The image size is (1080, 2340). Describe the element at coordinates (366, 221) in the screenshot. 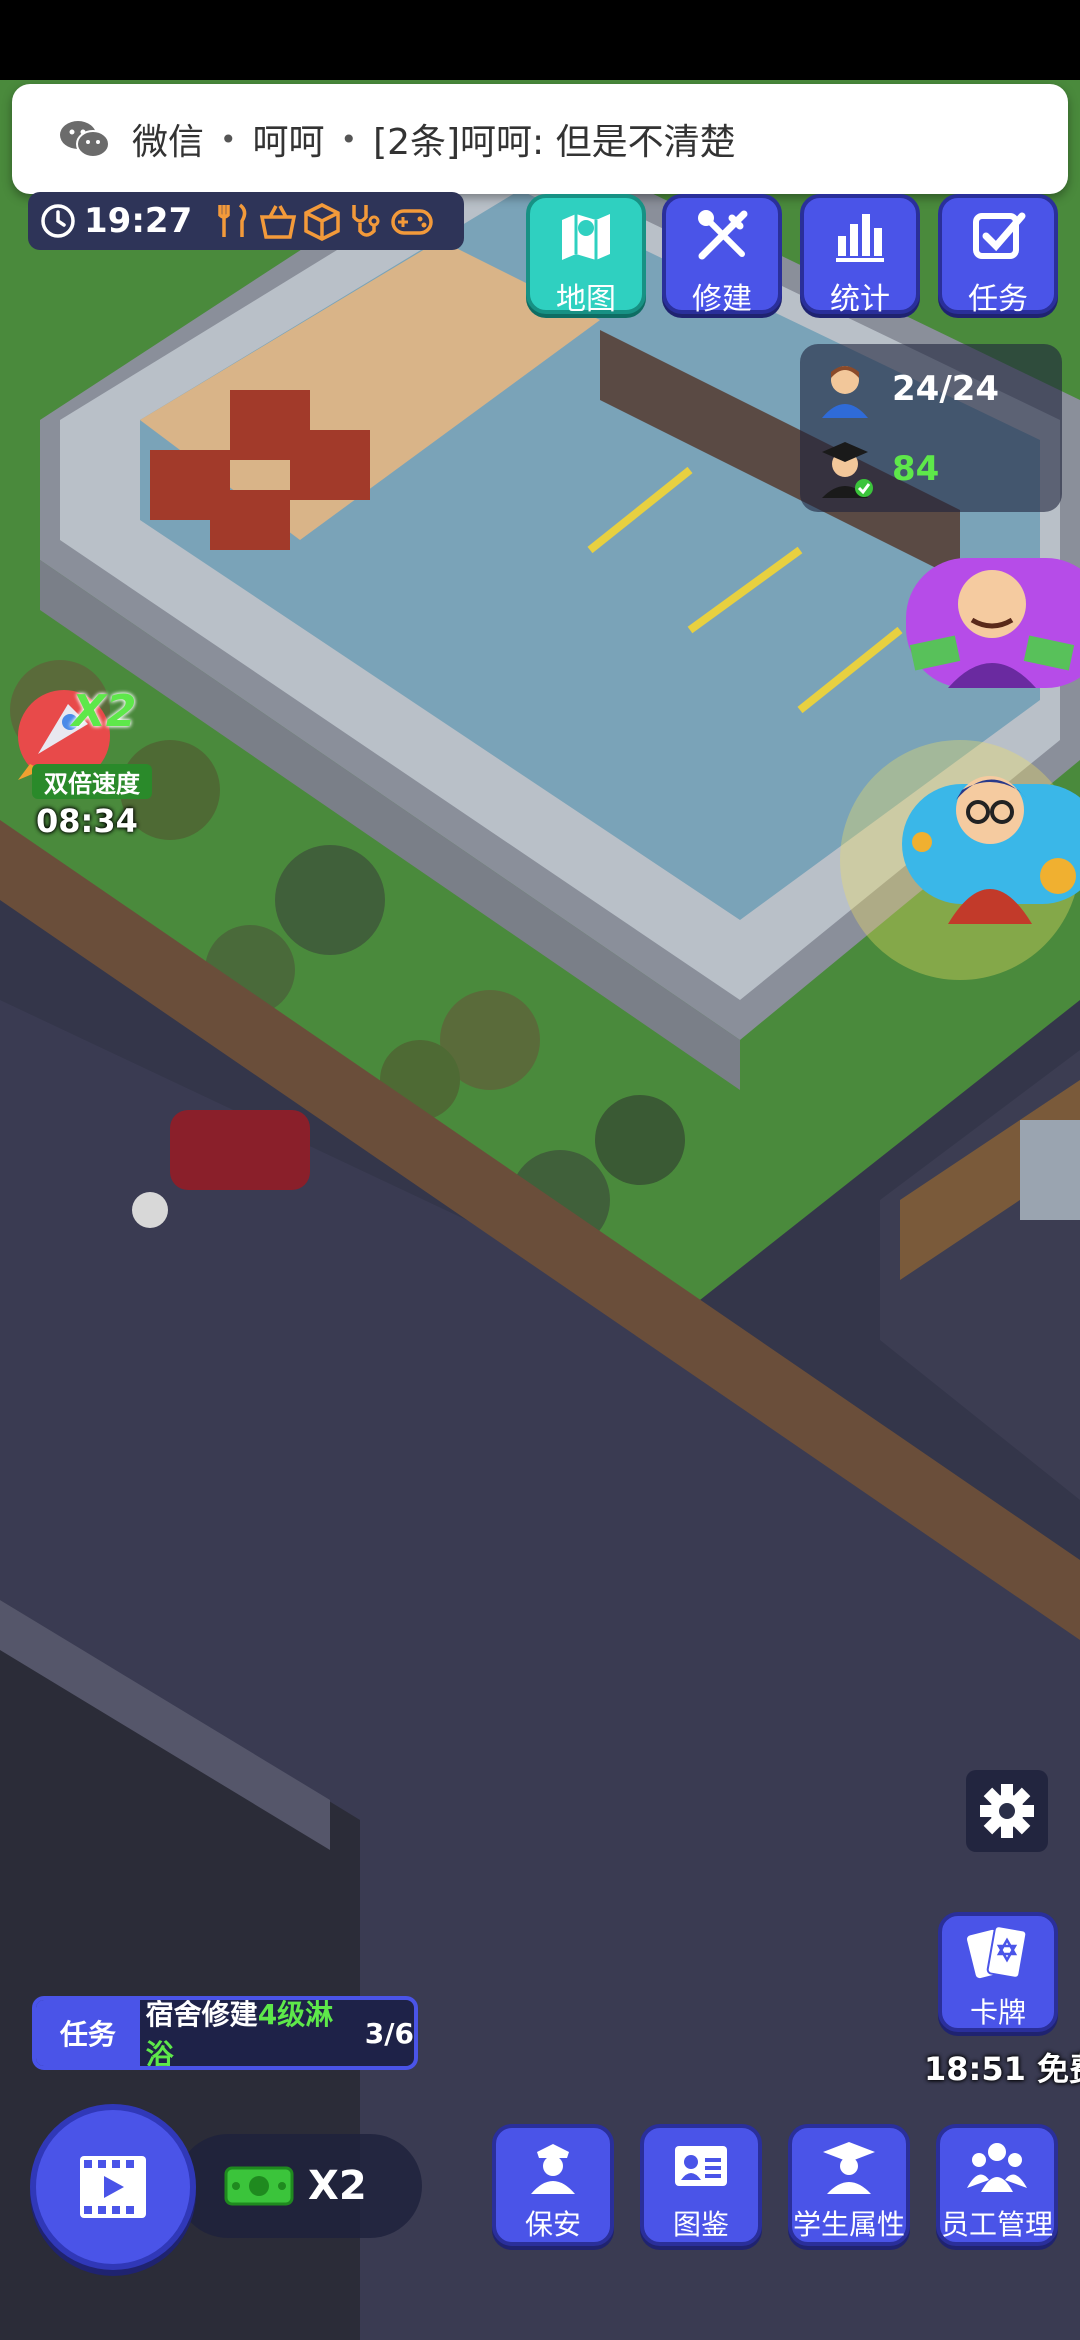

I see `stethoscope-icon` at that location.